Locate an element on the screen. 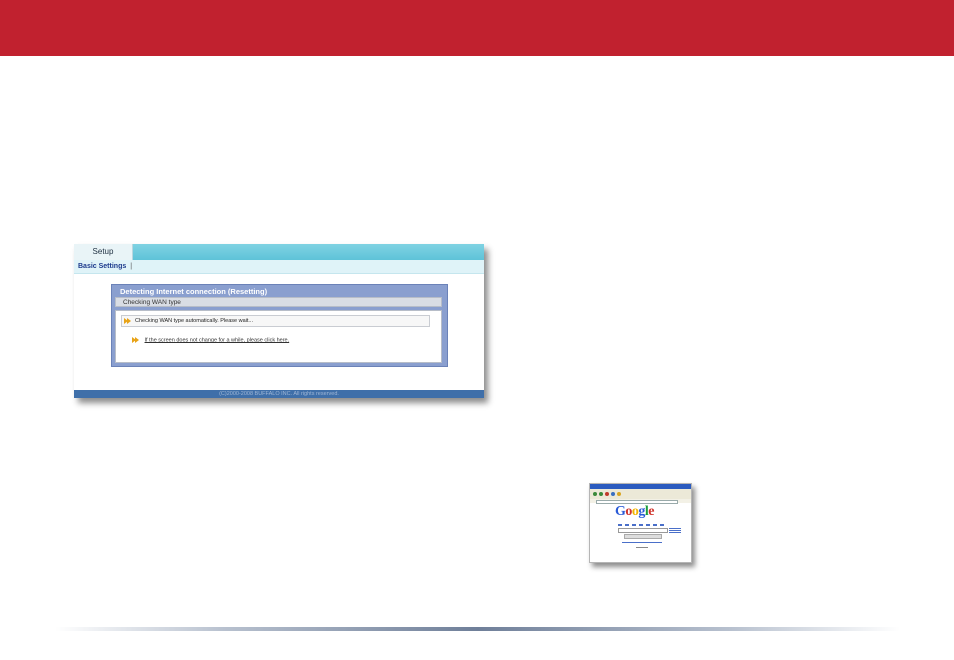 The image size is (954, 660). footer-rule is located at coordinates (477, 629).